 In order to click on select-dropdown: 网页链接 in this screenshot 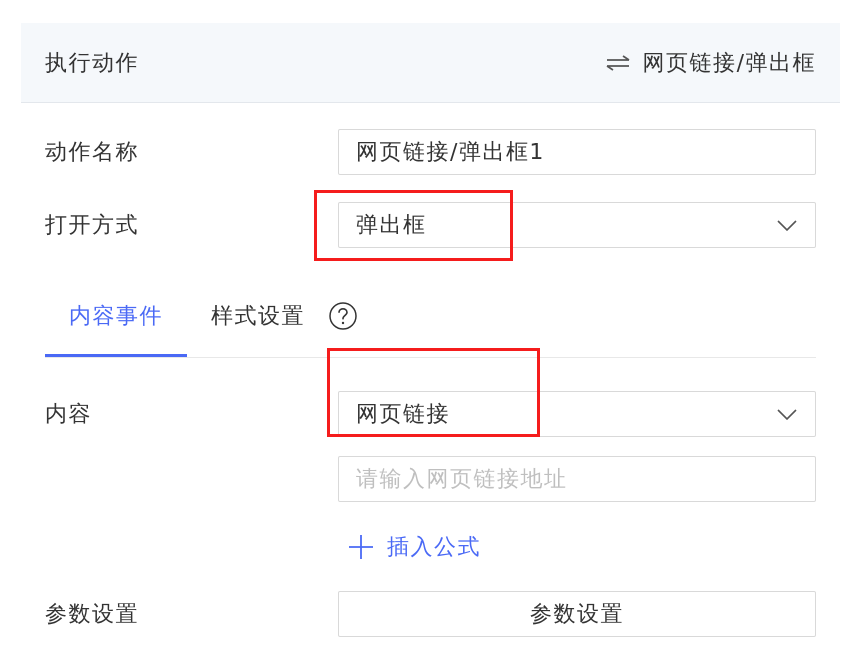, I will do `click(577, 414)`.